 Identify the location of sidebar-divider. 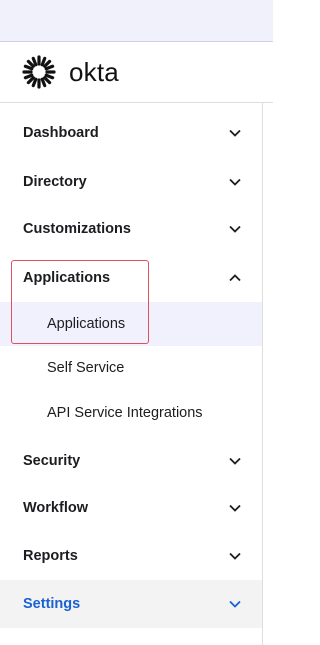
(262, 373).